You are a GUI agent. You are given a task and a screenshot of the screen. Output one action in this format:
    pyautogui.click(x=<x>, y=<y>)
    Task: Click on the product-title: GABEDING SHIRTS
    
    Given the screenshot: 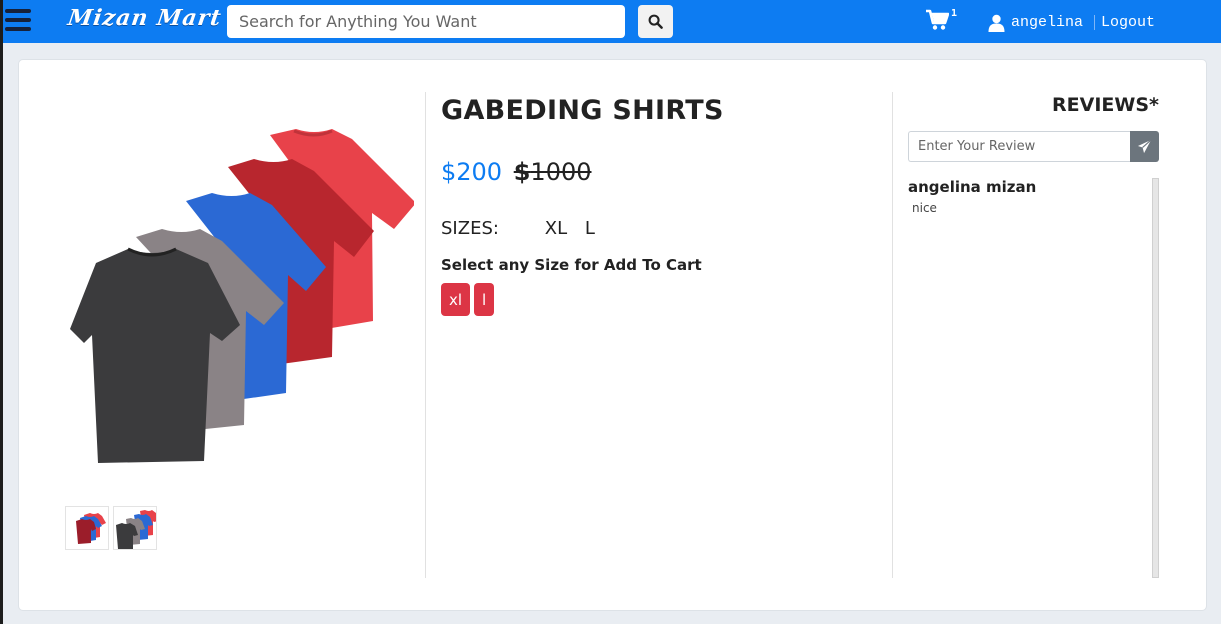 What is the action you would take?
    pyautogui.click(x=582, y=110)
    